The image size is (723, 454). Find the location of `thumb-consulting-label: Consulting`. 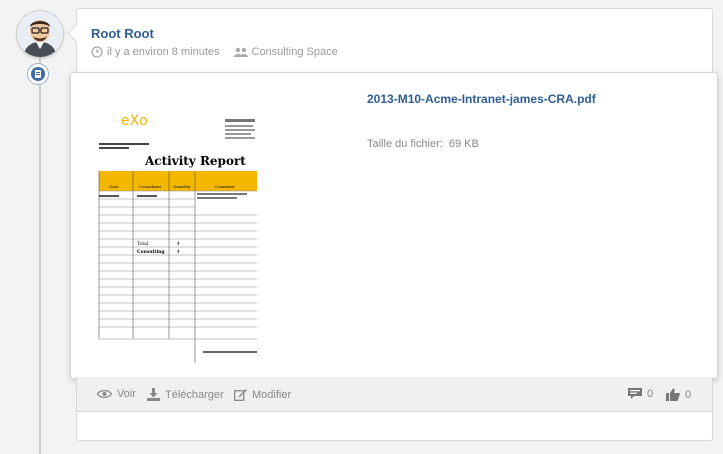

thumb-consulting-label: Consulting is located at coordinates (151, 252).